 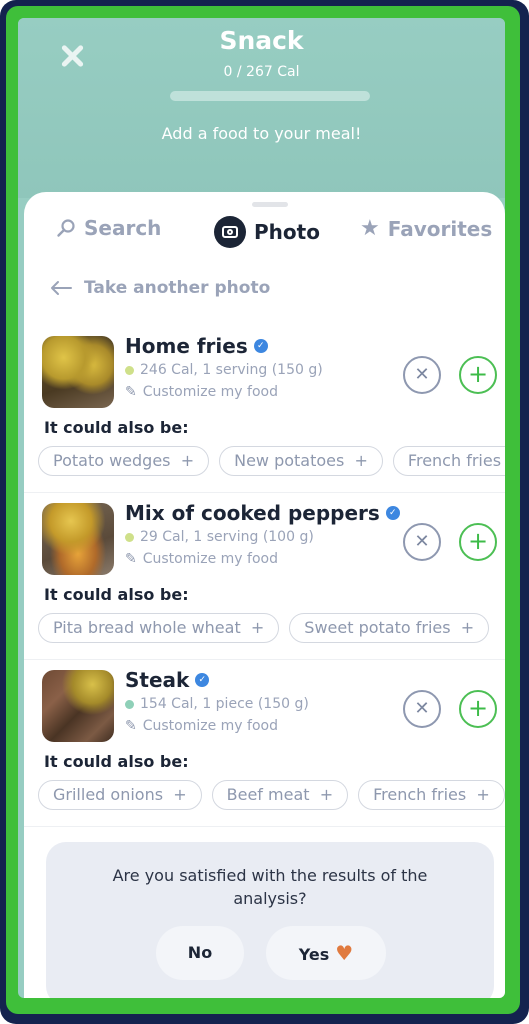 I want to click on food-details: 154 Cal, 1 piece (150 g), so click(x=217, y=704).